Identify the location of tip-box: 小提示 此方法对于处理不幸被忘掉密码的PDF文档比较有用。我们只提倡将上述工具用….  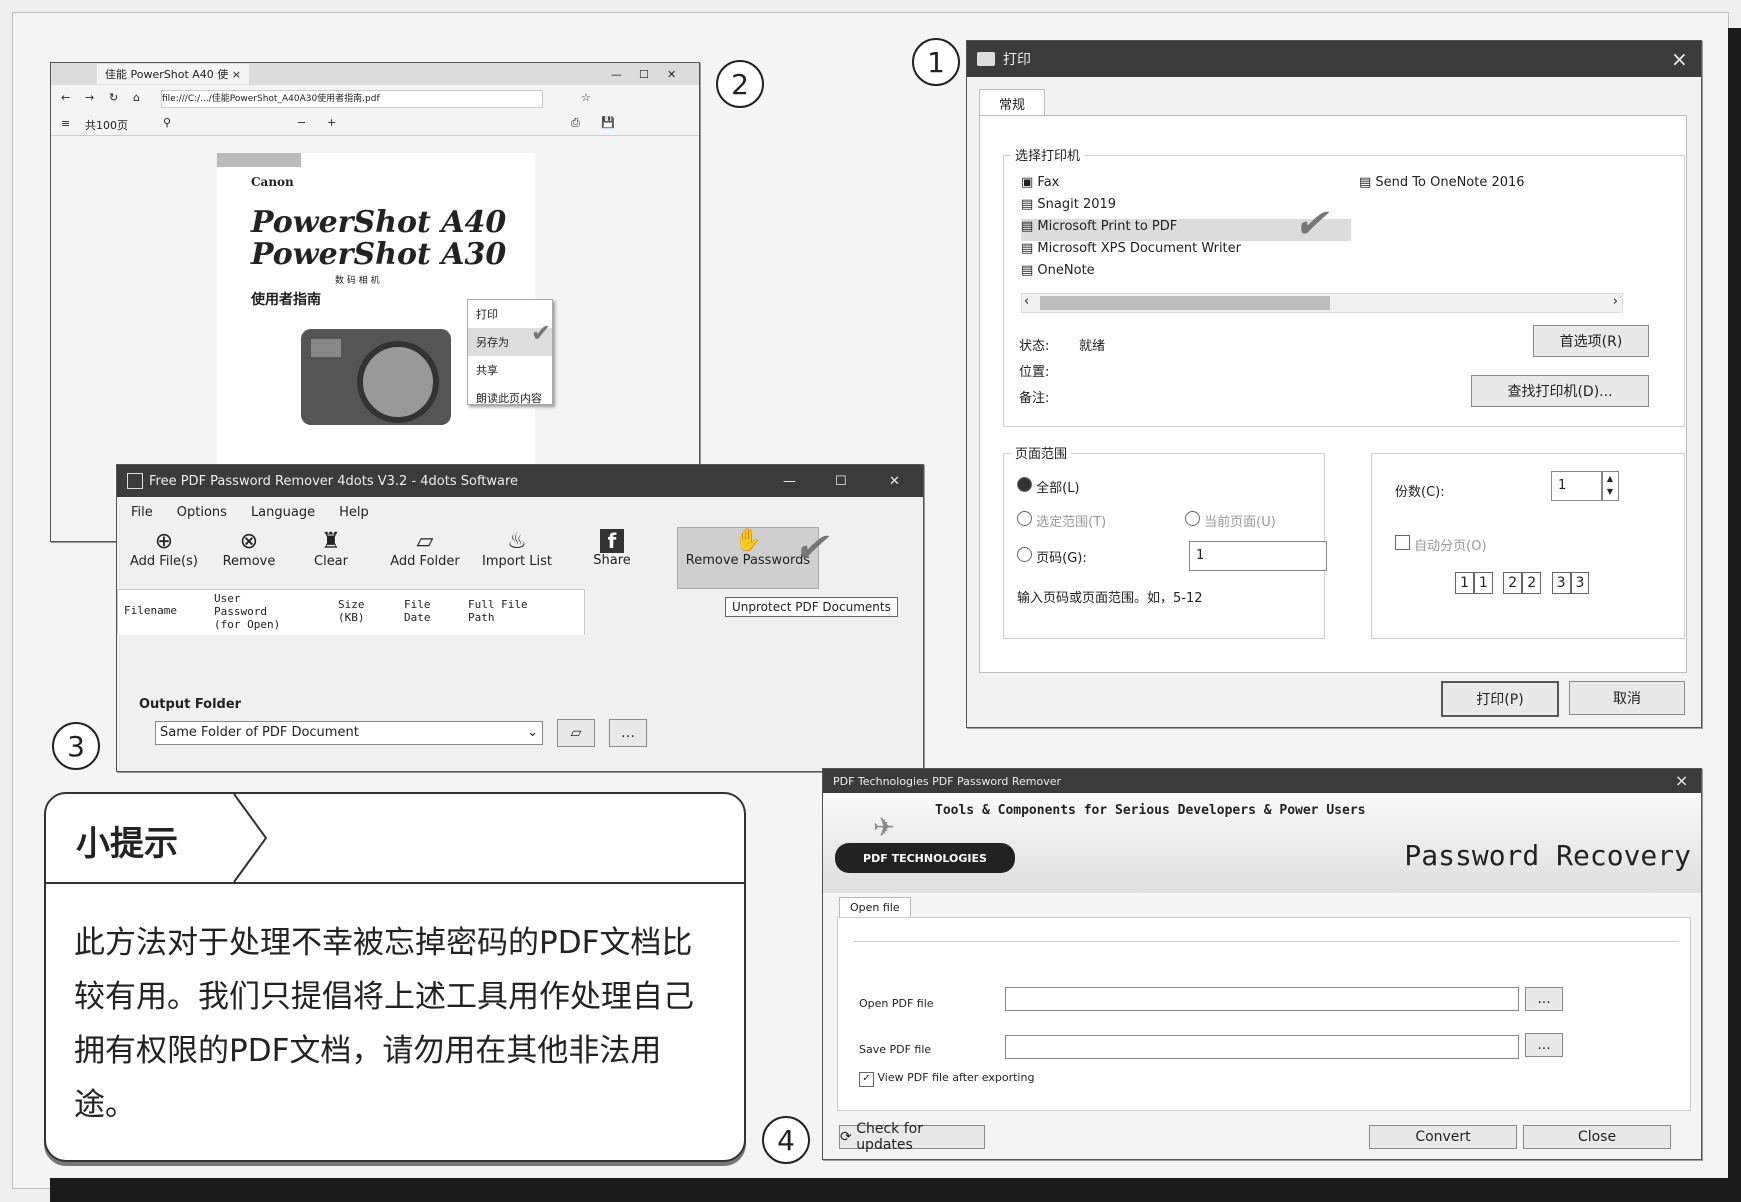
(395, 977).